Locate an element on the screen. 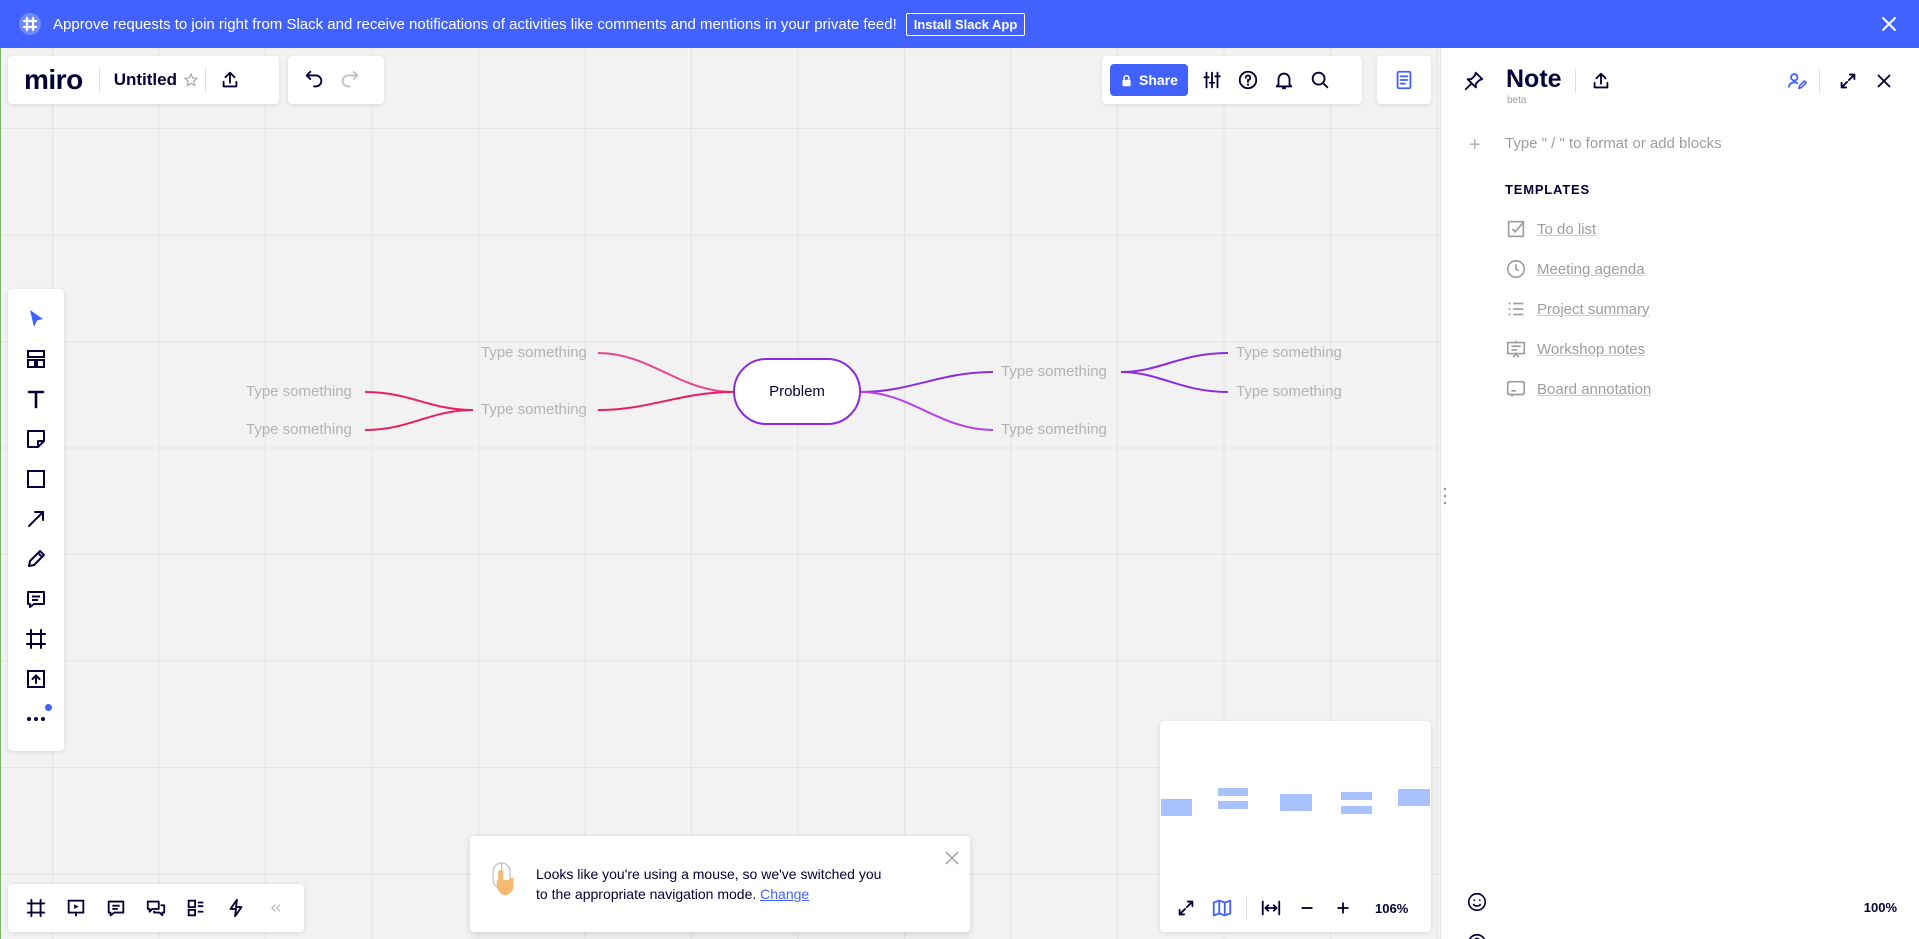 This screenshot has width=1919, height=939. chat-icon is located at coordinates (156, 908).